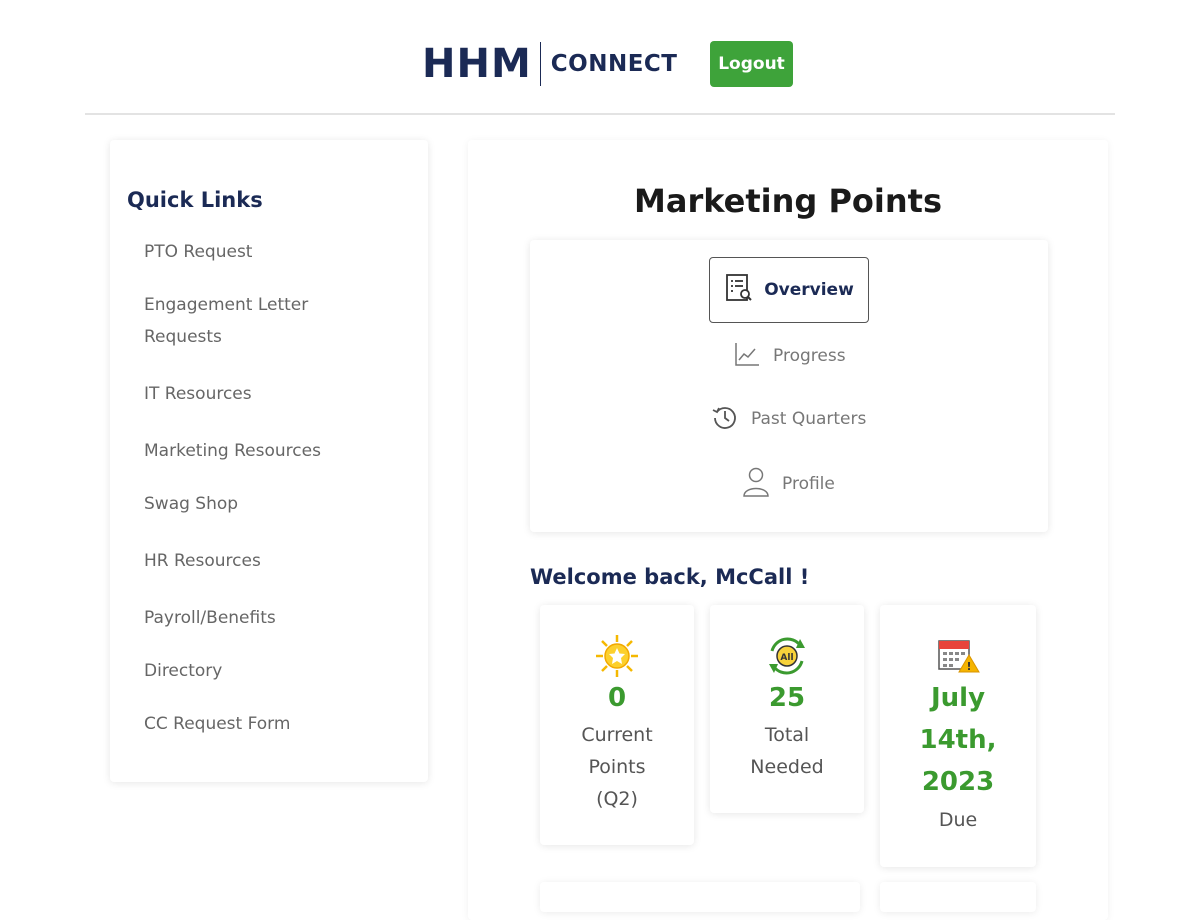  What do you see at coordinates (202, 561) in the screenshot?
I see `quick-link-hr-resources: HR Resources` at bounding box center [202, 561].